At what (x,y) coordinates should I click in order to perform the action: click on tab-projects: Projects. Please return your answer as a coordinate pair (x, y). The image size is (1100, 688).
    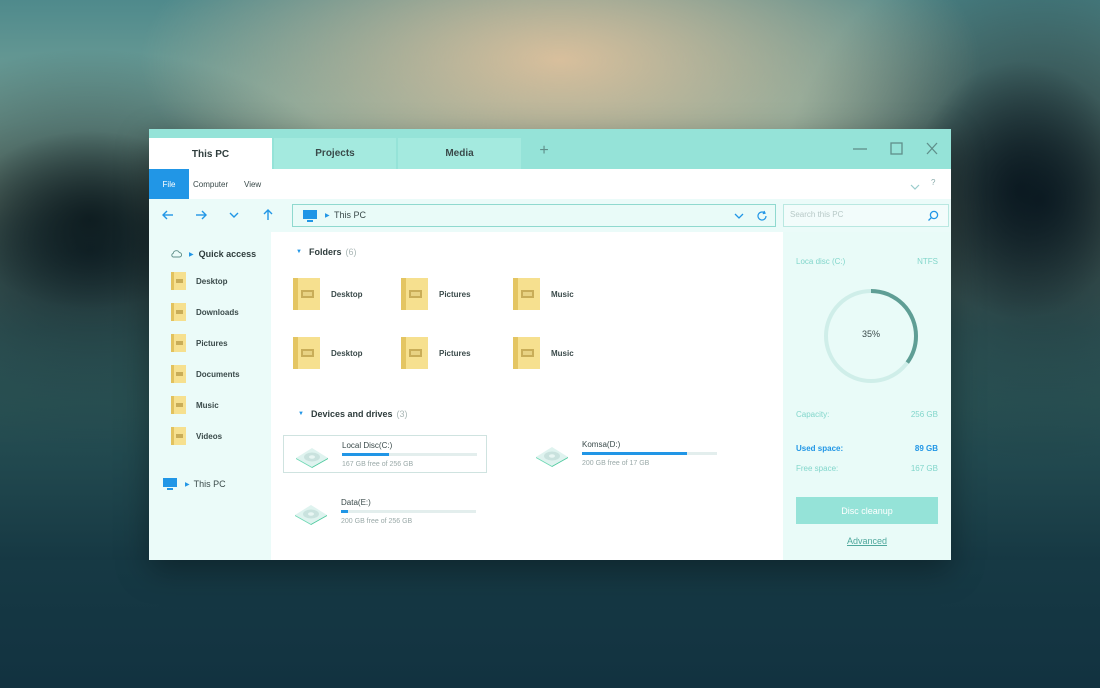
    Looking at the image, I should click on (335, 153).